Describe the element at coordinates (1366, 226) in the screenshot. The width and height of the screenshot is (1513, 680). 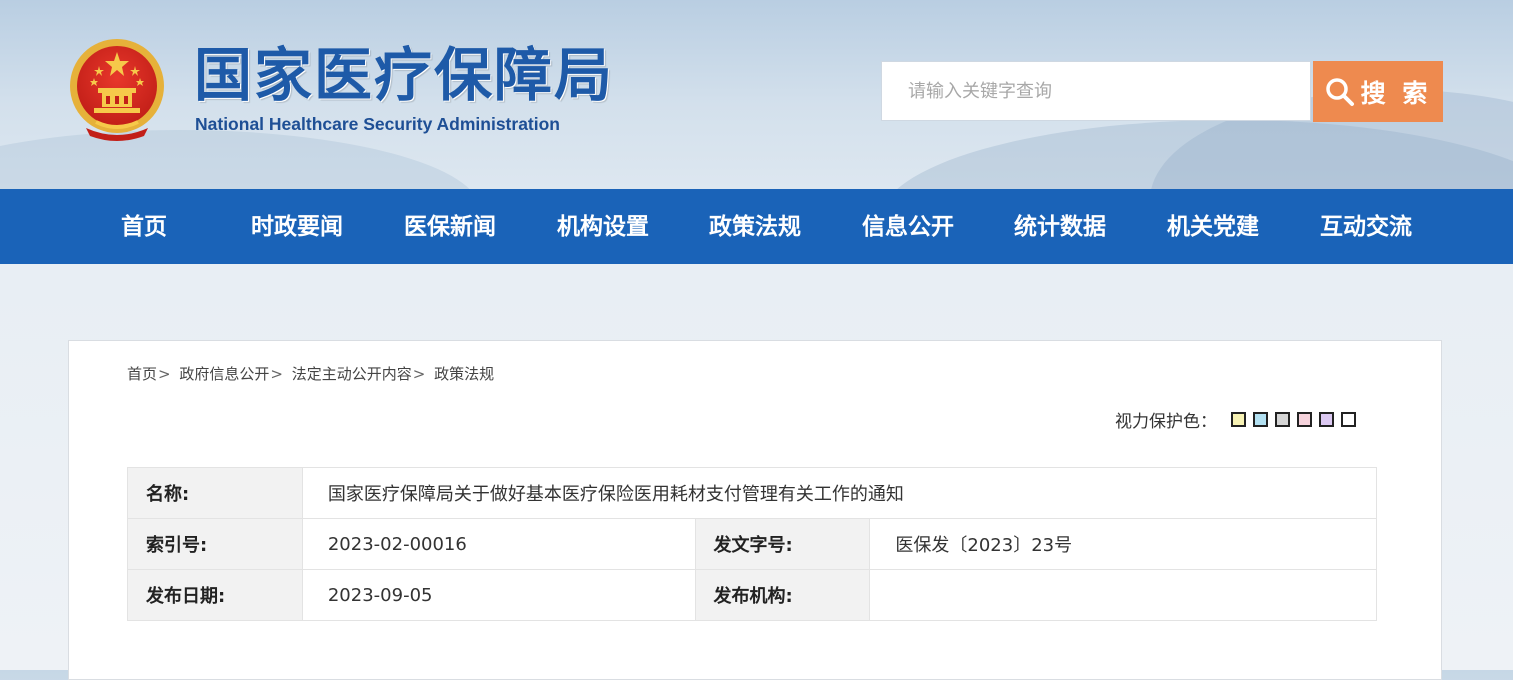
I see `nav-item-interaction: 互动交流` at that location.